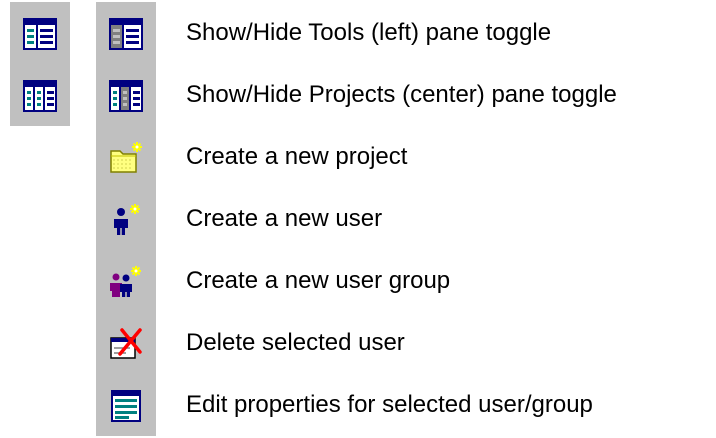 The height and width of the screenshot is (438, 716). I want to click on legend-row-new-user: Create a new user, so click(358, 219).